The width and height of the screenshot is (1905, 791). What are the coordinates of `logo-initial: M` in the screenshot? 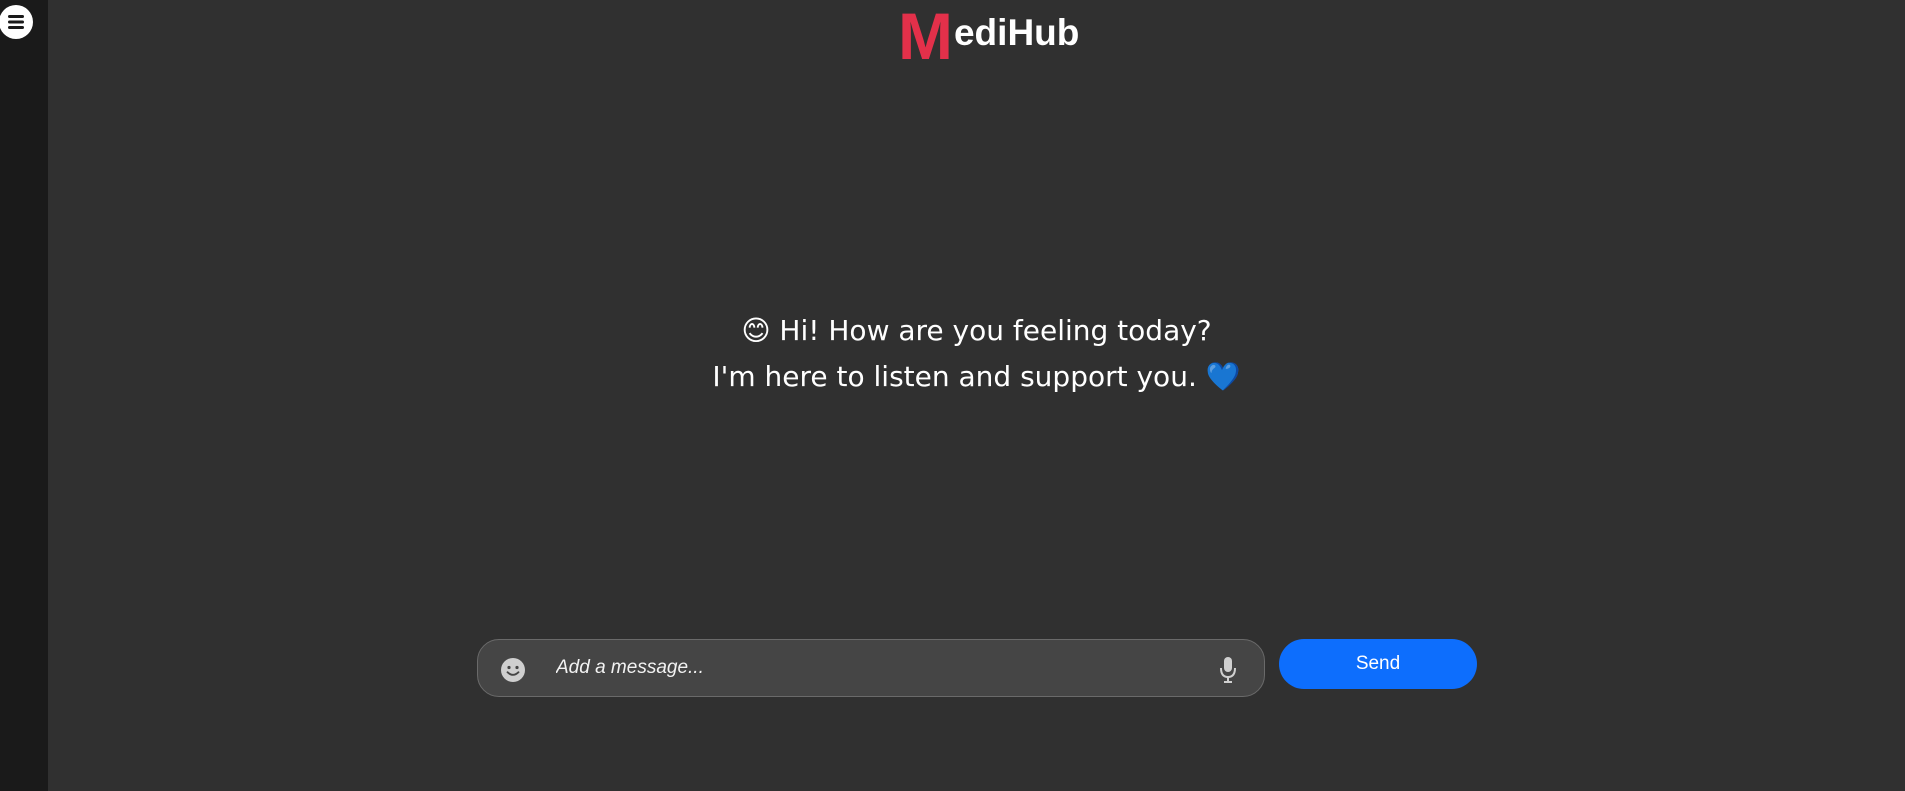 It's located at (925, 36).